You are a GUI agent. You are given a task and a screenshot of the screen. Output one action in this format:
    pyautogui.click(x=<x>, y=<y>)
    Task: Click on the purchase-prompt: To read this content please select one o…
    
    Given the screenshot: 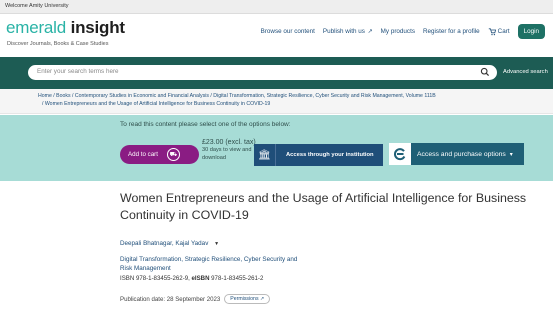 What is the action you would take?
    pyautogui.click(x=205, y=124)
    